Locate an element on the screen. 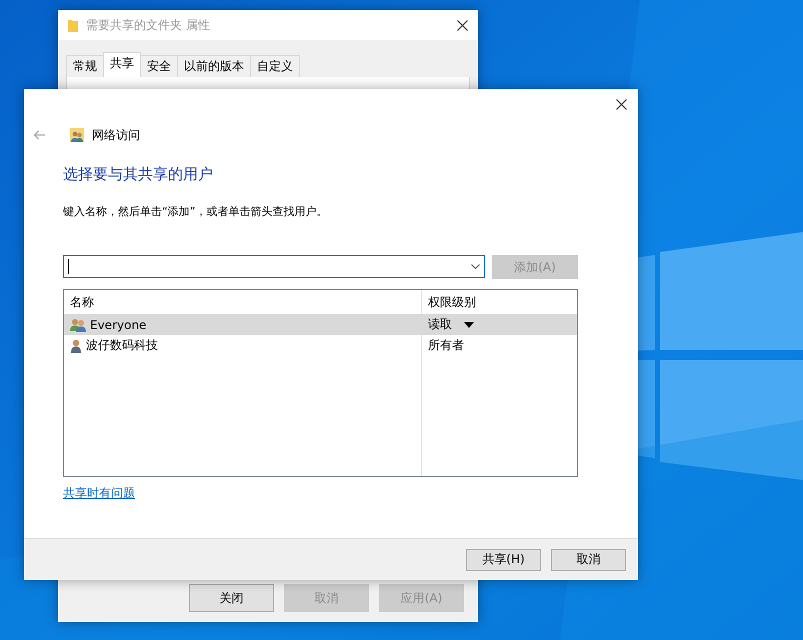 The width and height of the screenshot is (803, 640). breadcrumb-title: 网络访问 is located at coordinates (116, 135).